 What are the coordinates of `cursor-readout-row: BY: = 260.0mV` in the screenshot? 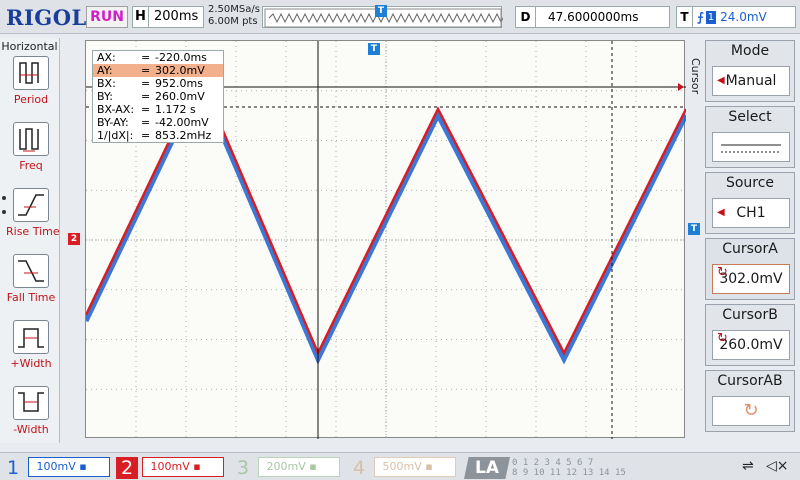 It's located at (158, 96).